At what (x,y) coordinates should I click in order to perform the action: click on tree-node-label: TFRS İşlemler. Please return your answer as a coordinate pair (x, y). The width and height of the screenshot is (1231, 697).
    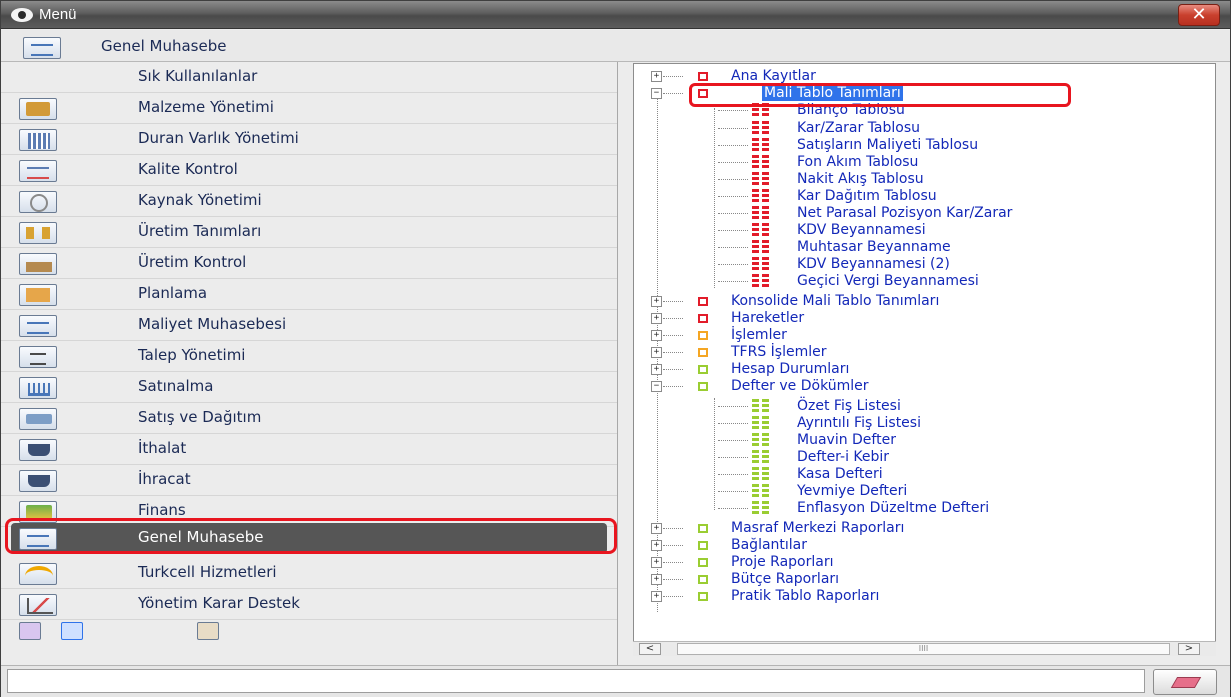
    Looking at the image, I should click on (779, 352).